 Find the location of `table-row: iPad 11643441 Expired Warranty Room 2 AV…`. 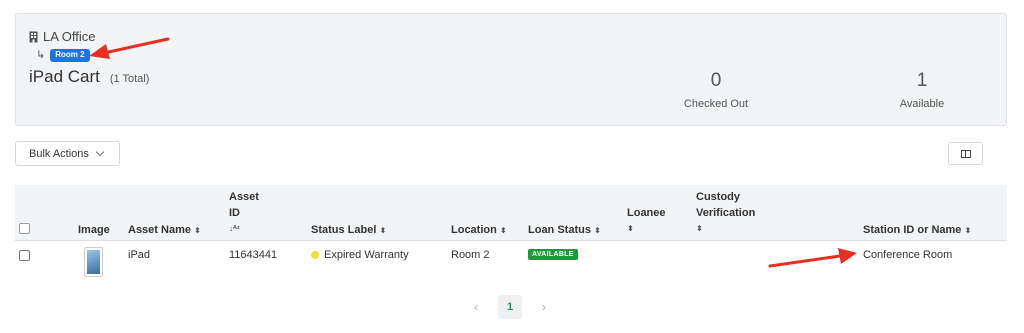

table-row: iPad 11643441 Expired Warranty Room 2 AV… is located at coordinates (511, 261).